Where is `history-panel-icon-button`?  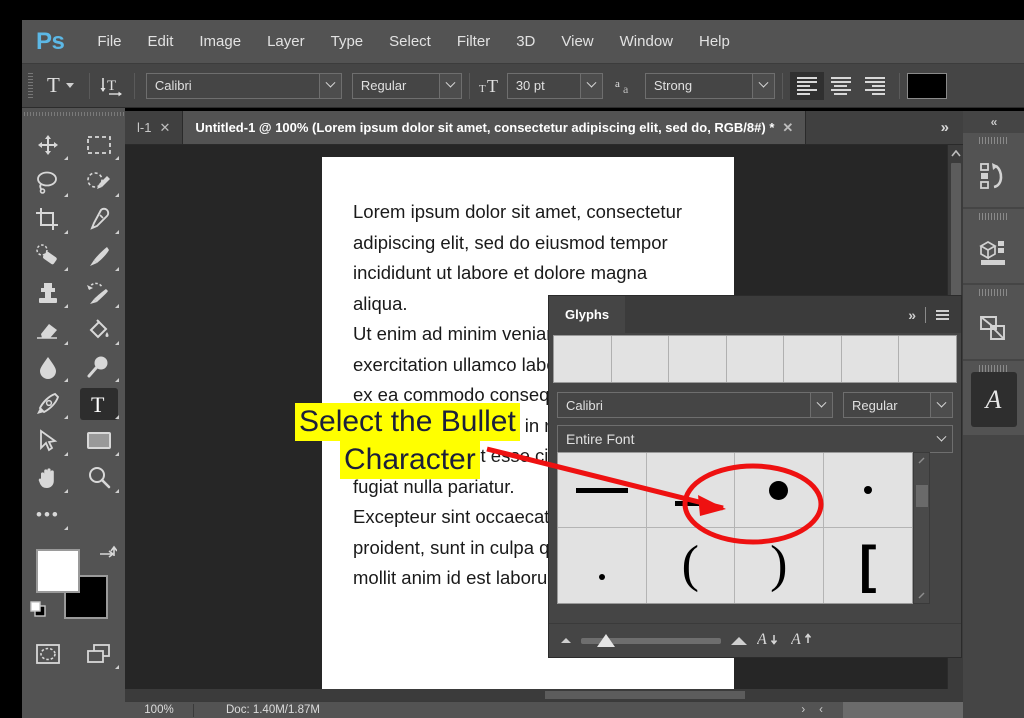
history-panel-icon-button is located at coordinates (993, 170).